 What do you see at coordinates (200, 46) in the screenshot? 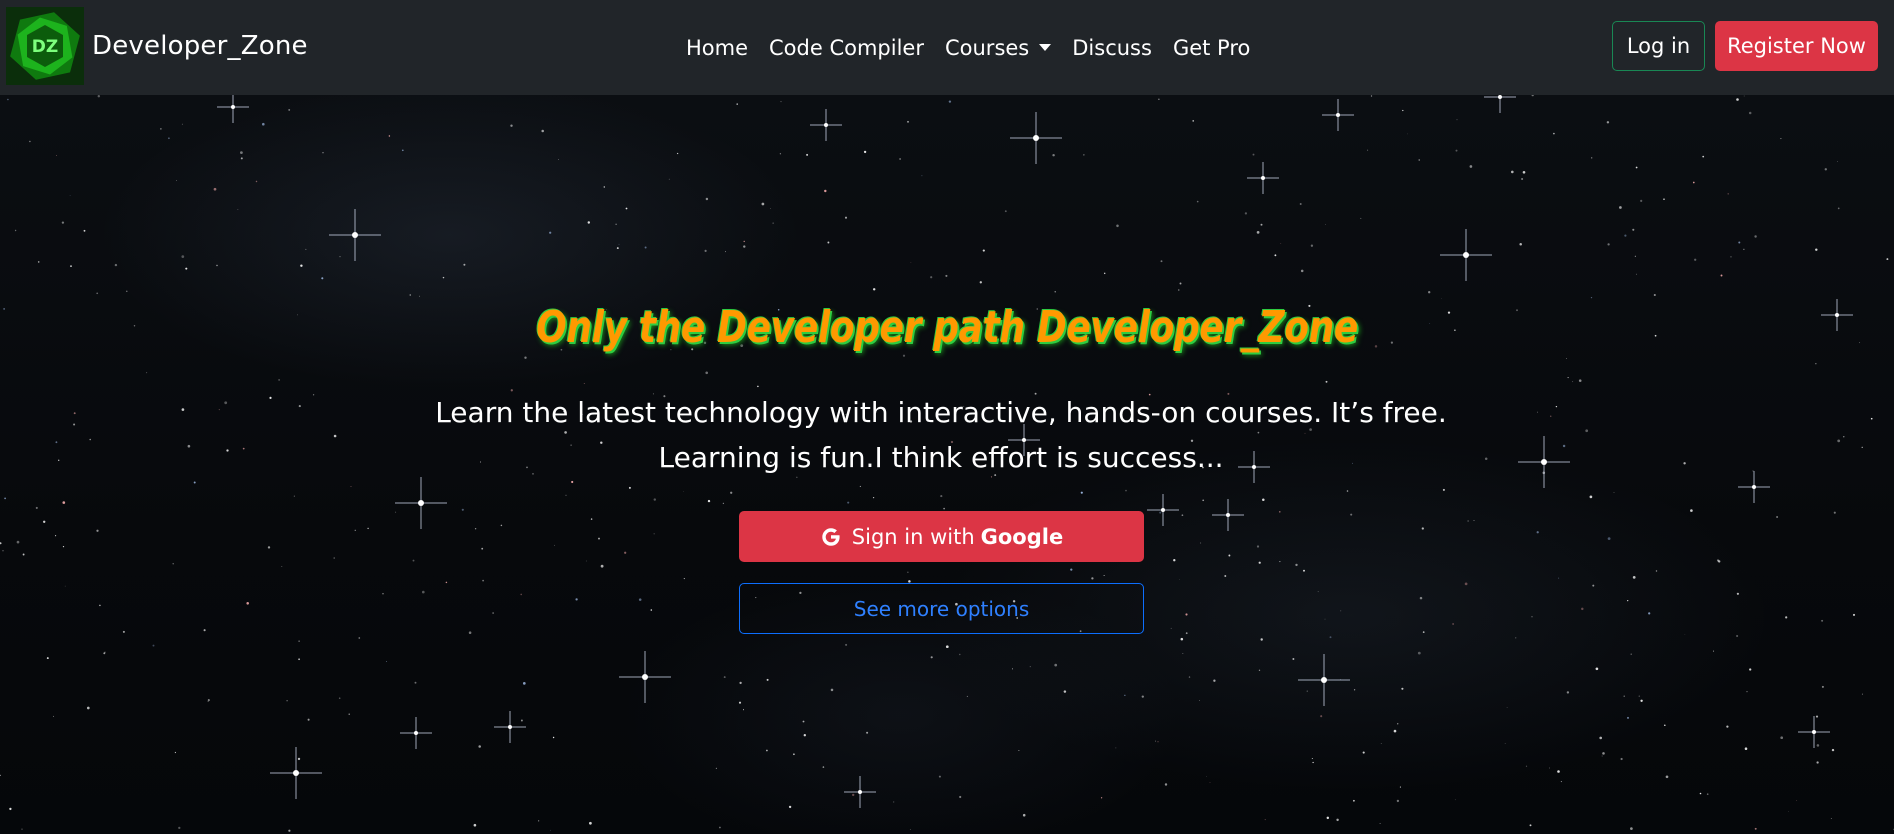
I see `brand-name: Developer_Zone` at bounding box center [200, 46].